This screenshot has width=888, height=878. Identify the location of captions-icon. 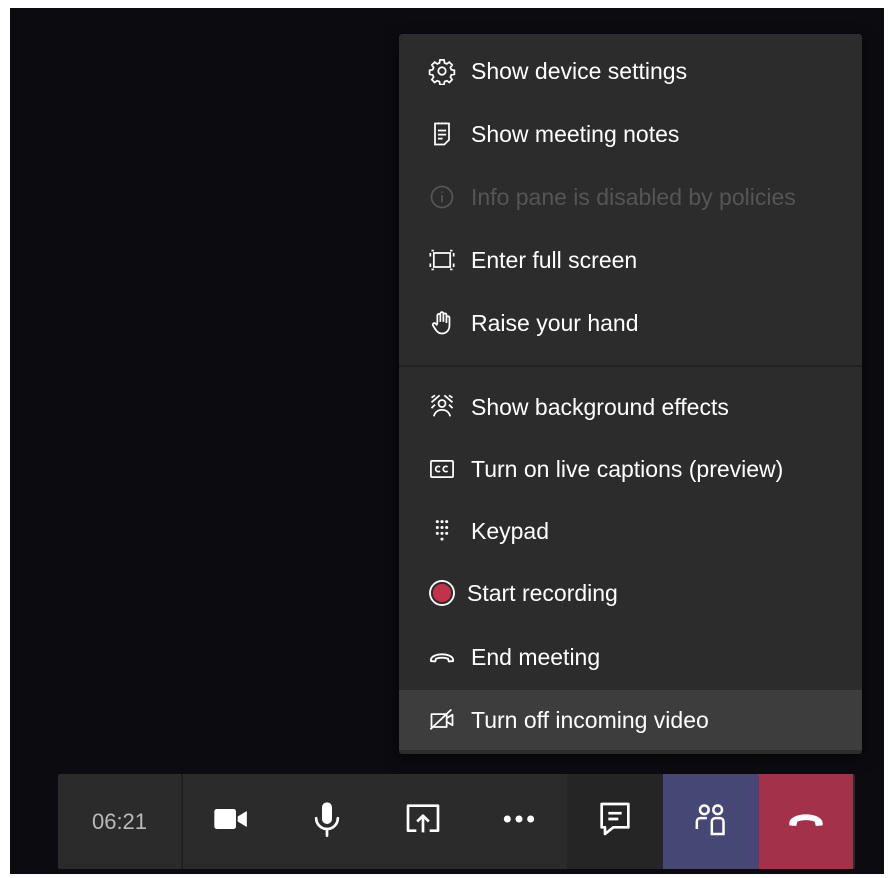
(442, 469).